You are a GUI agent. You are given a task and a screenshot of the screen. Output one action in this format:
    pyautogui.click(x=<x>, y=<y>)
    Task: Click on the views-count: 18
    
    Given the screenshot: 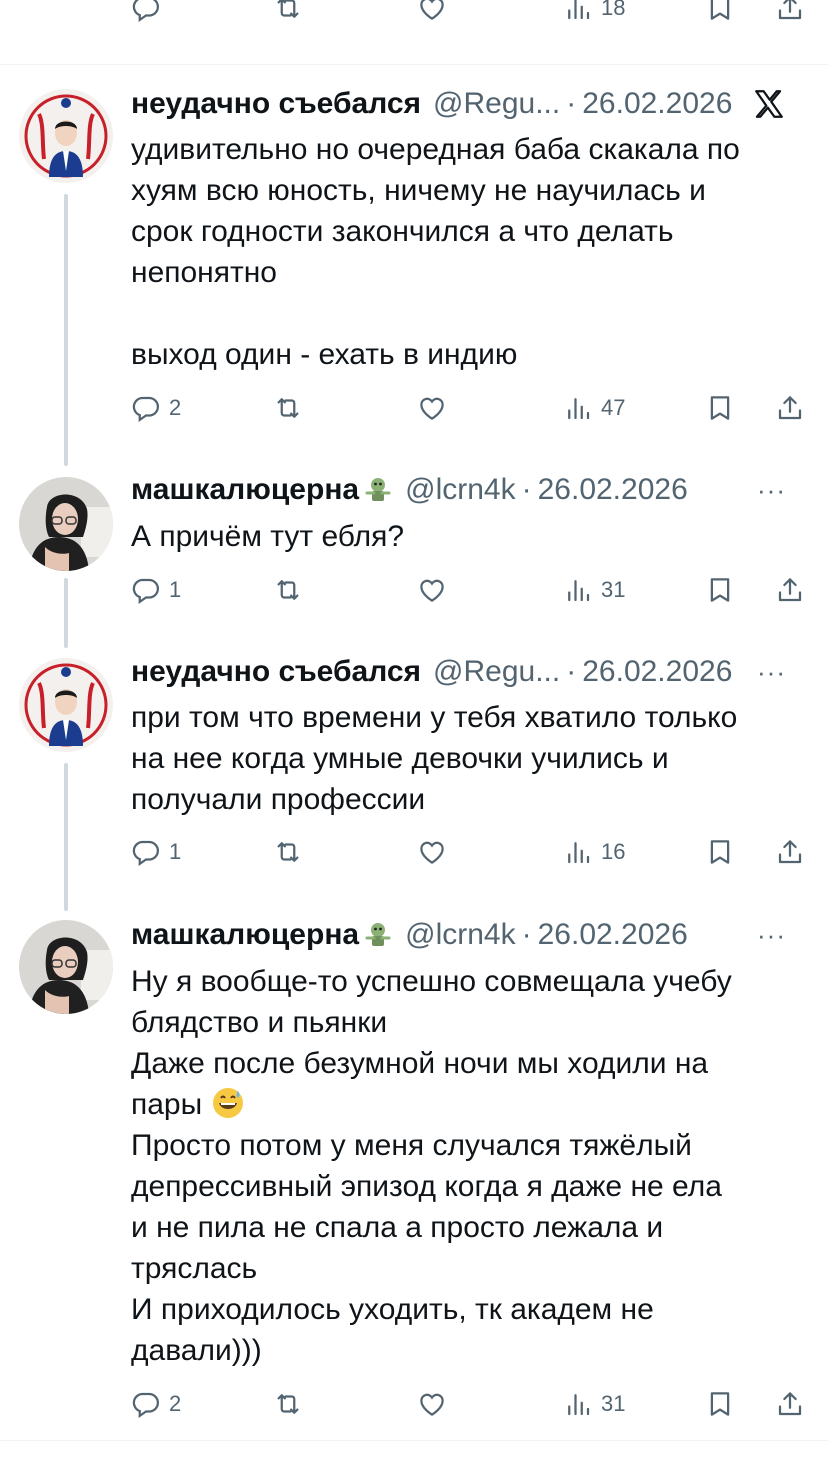 What is the action you would take?
    pyautogui.click(x=613, y=10)
    